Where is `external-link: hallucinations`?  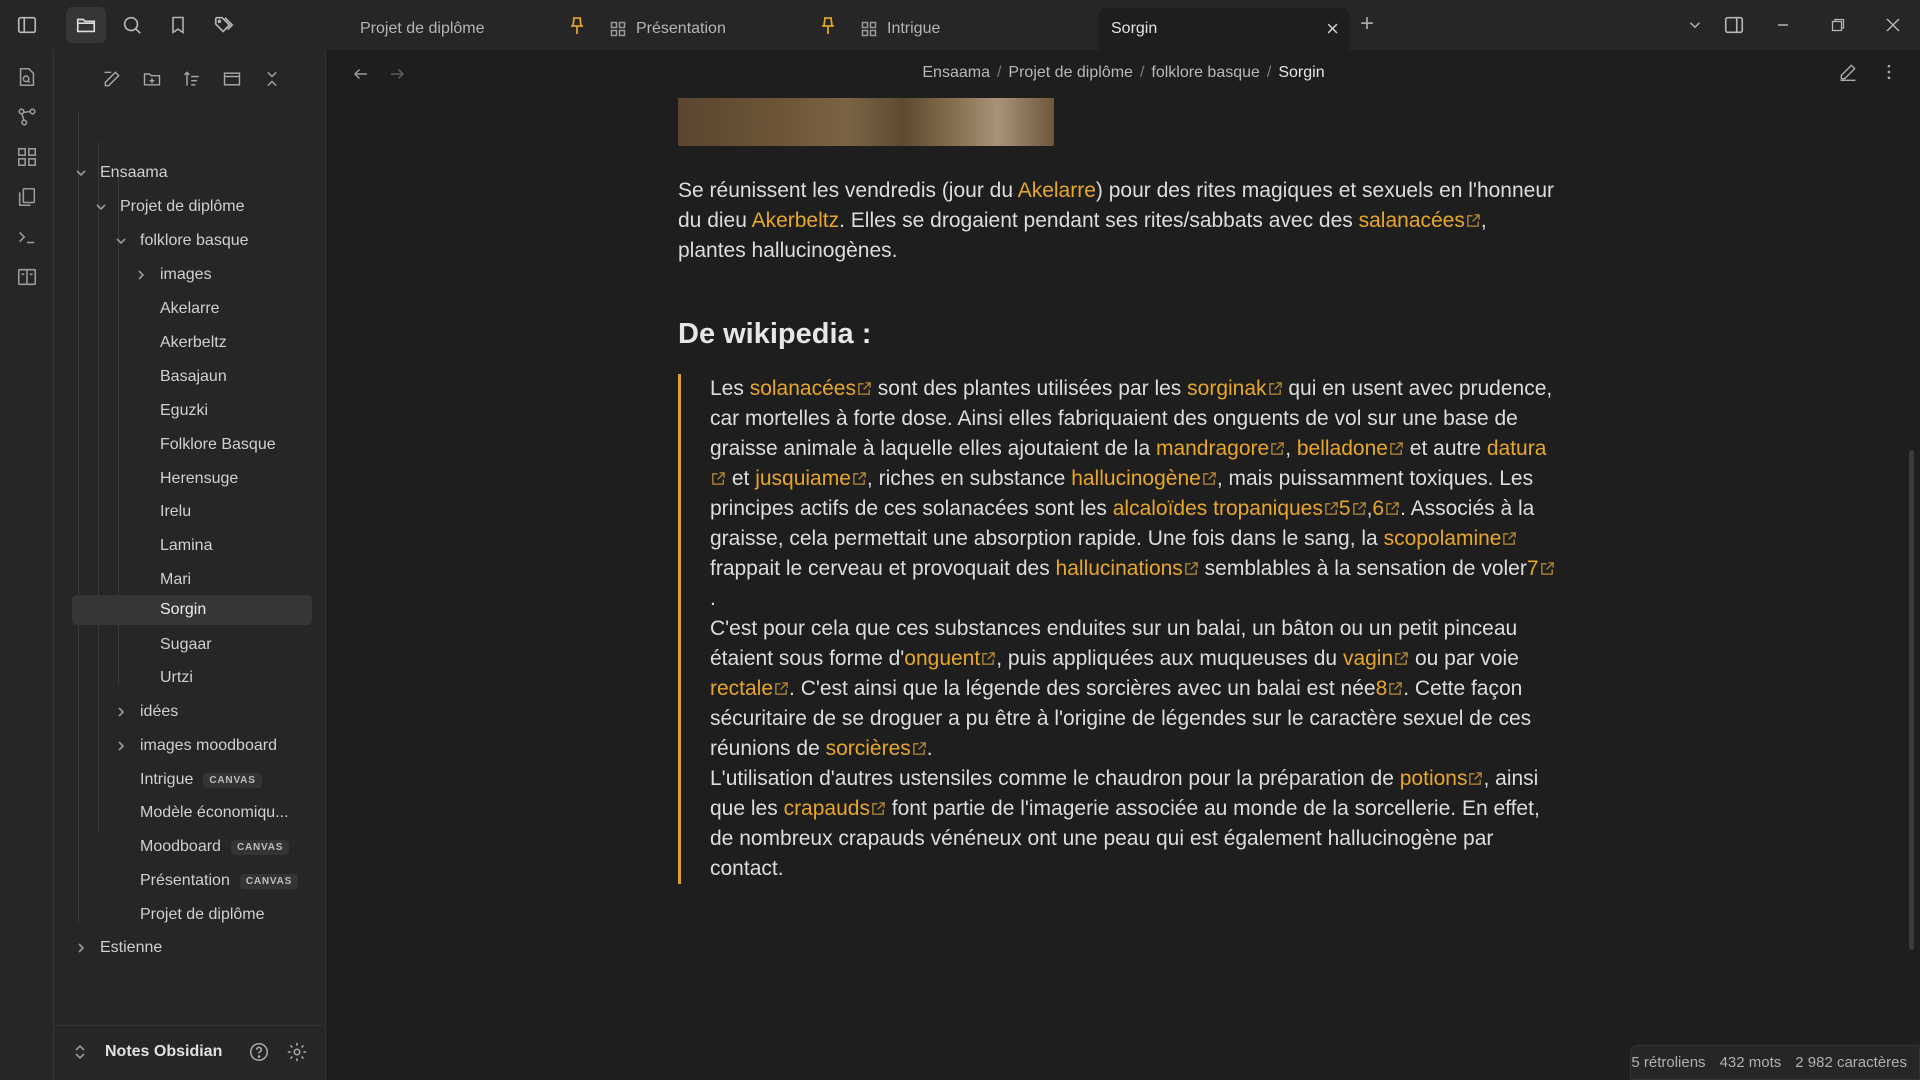
external-link: hallucinations is located at coordinates (1119, 568).